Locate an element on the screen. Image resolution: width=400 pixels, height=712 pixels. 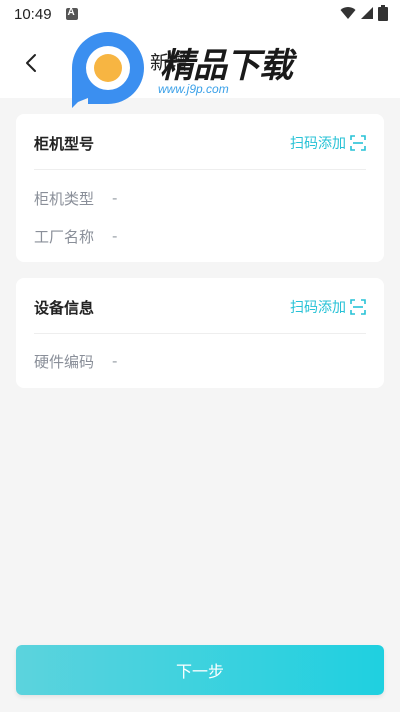
watermark: 精品下载 www.j9p.com is located at coordinates (196, 71).